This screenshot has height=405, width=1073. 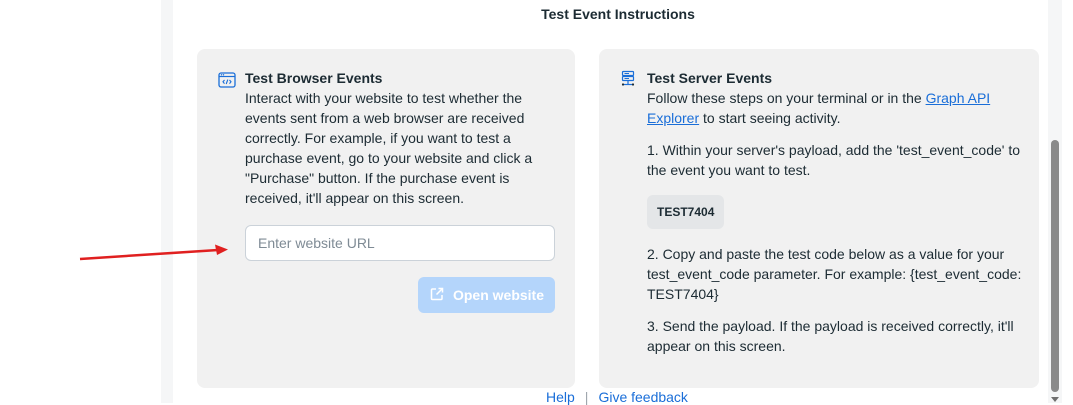 What do you see at coordinates (673, 118) in the screenshot?
I see `graph-api-explorer-link-continued: Explorer` at bounding box center [673, 118].